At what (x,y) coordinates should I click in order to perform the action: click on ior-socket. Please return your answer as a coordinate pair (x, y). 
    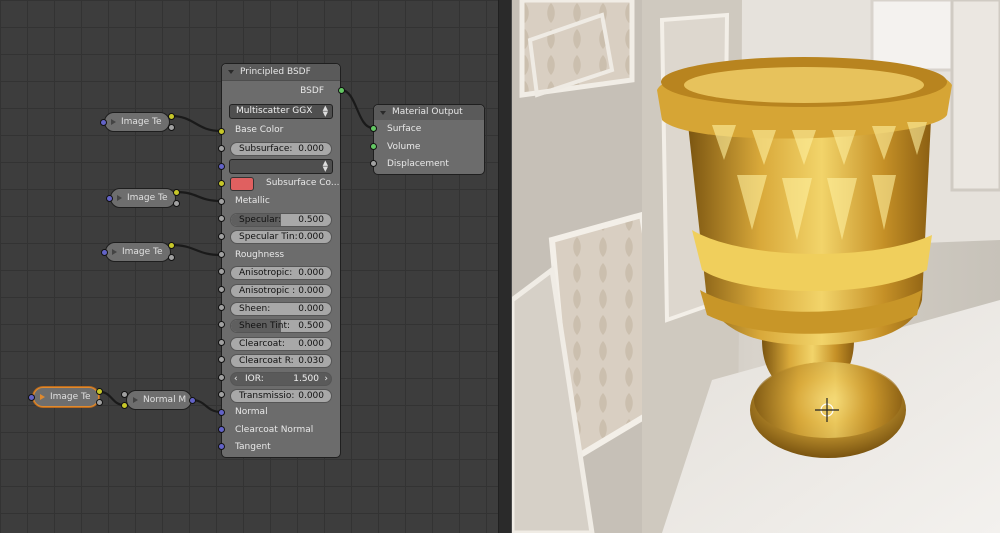
    Looking at the image, I should click on (221, 377).